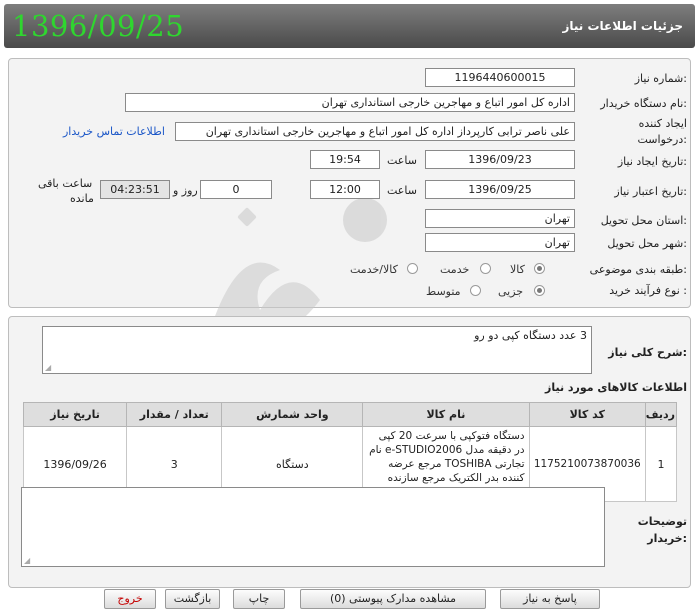 The image size is (699, 613). What do you see at coordinates (345, 159) in the screenshot?
I see `created-time-field: 19:54` at bounding box center [345, 159].